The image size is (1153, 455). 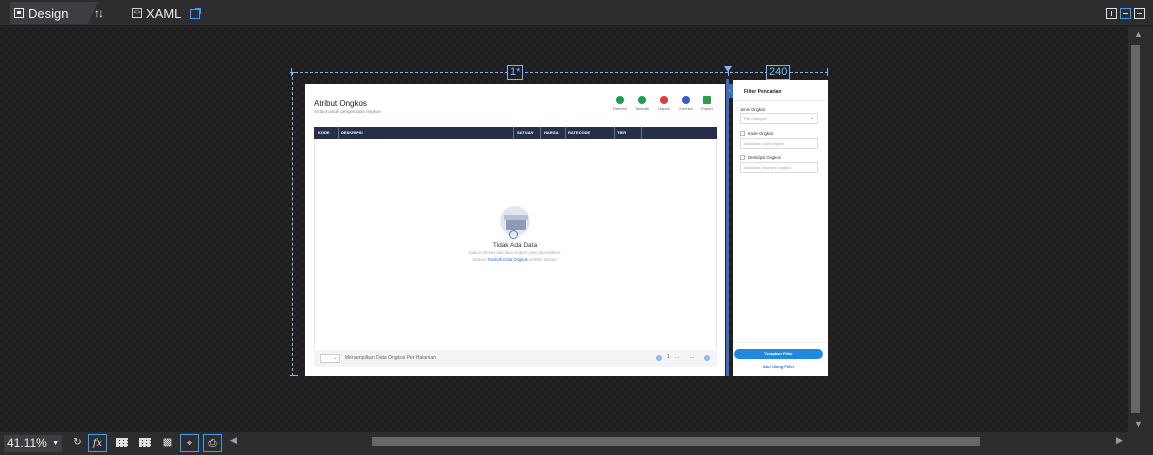 What do you see at coordinates (659, 358) in the screenshot?
I see `prev-page-button: ‹` at bounding box center [659, 358].